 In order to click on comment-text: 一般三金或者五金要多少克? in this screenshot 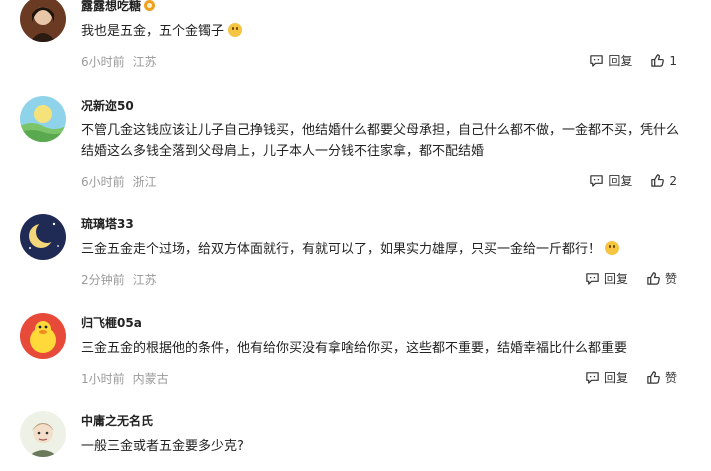, I will do `click(381, 446)`.